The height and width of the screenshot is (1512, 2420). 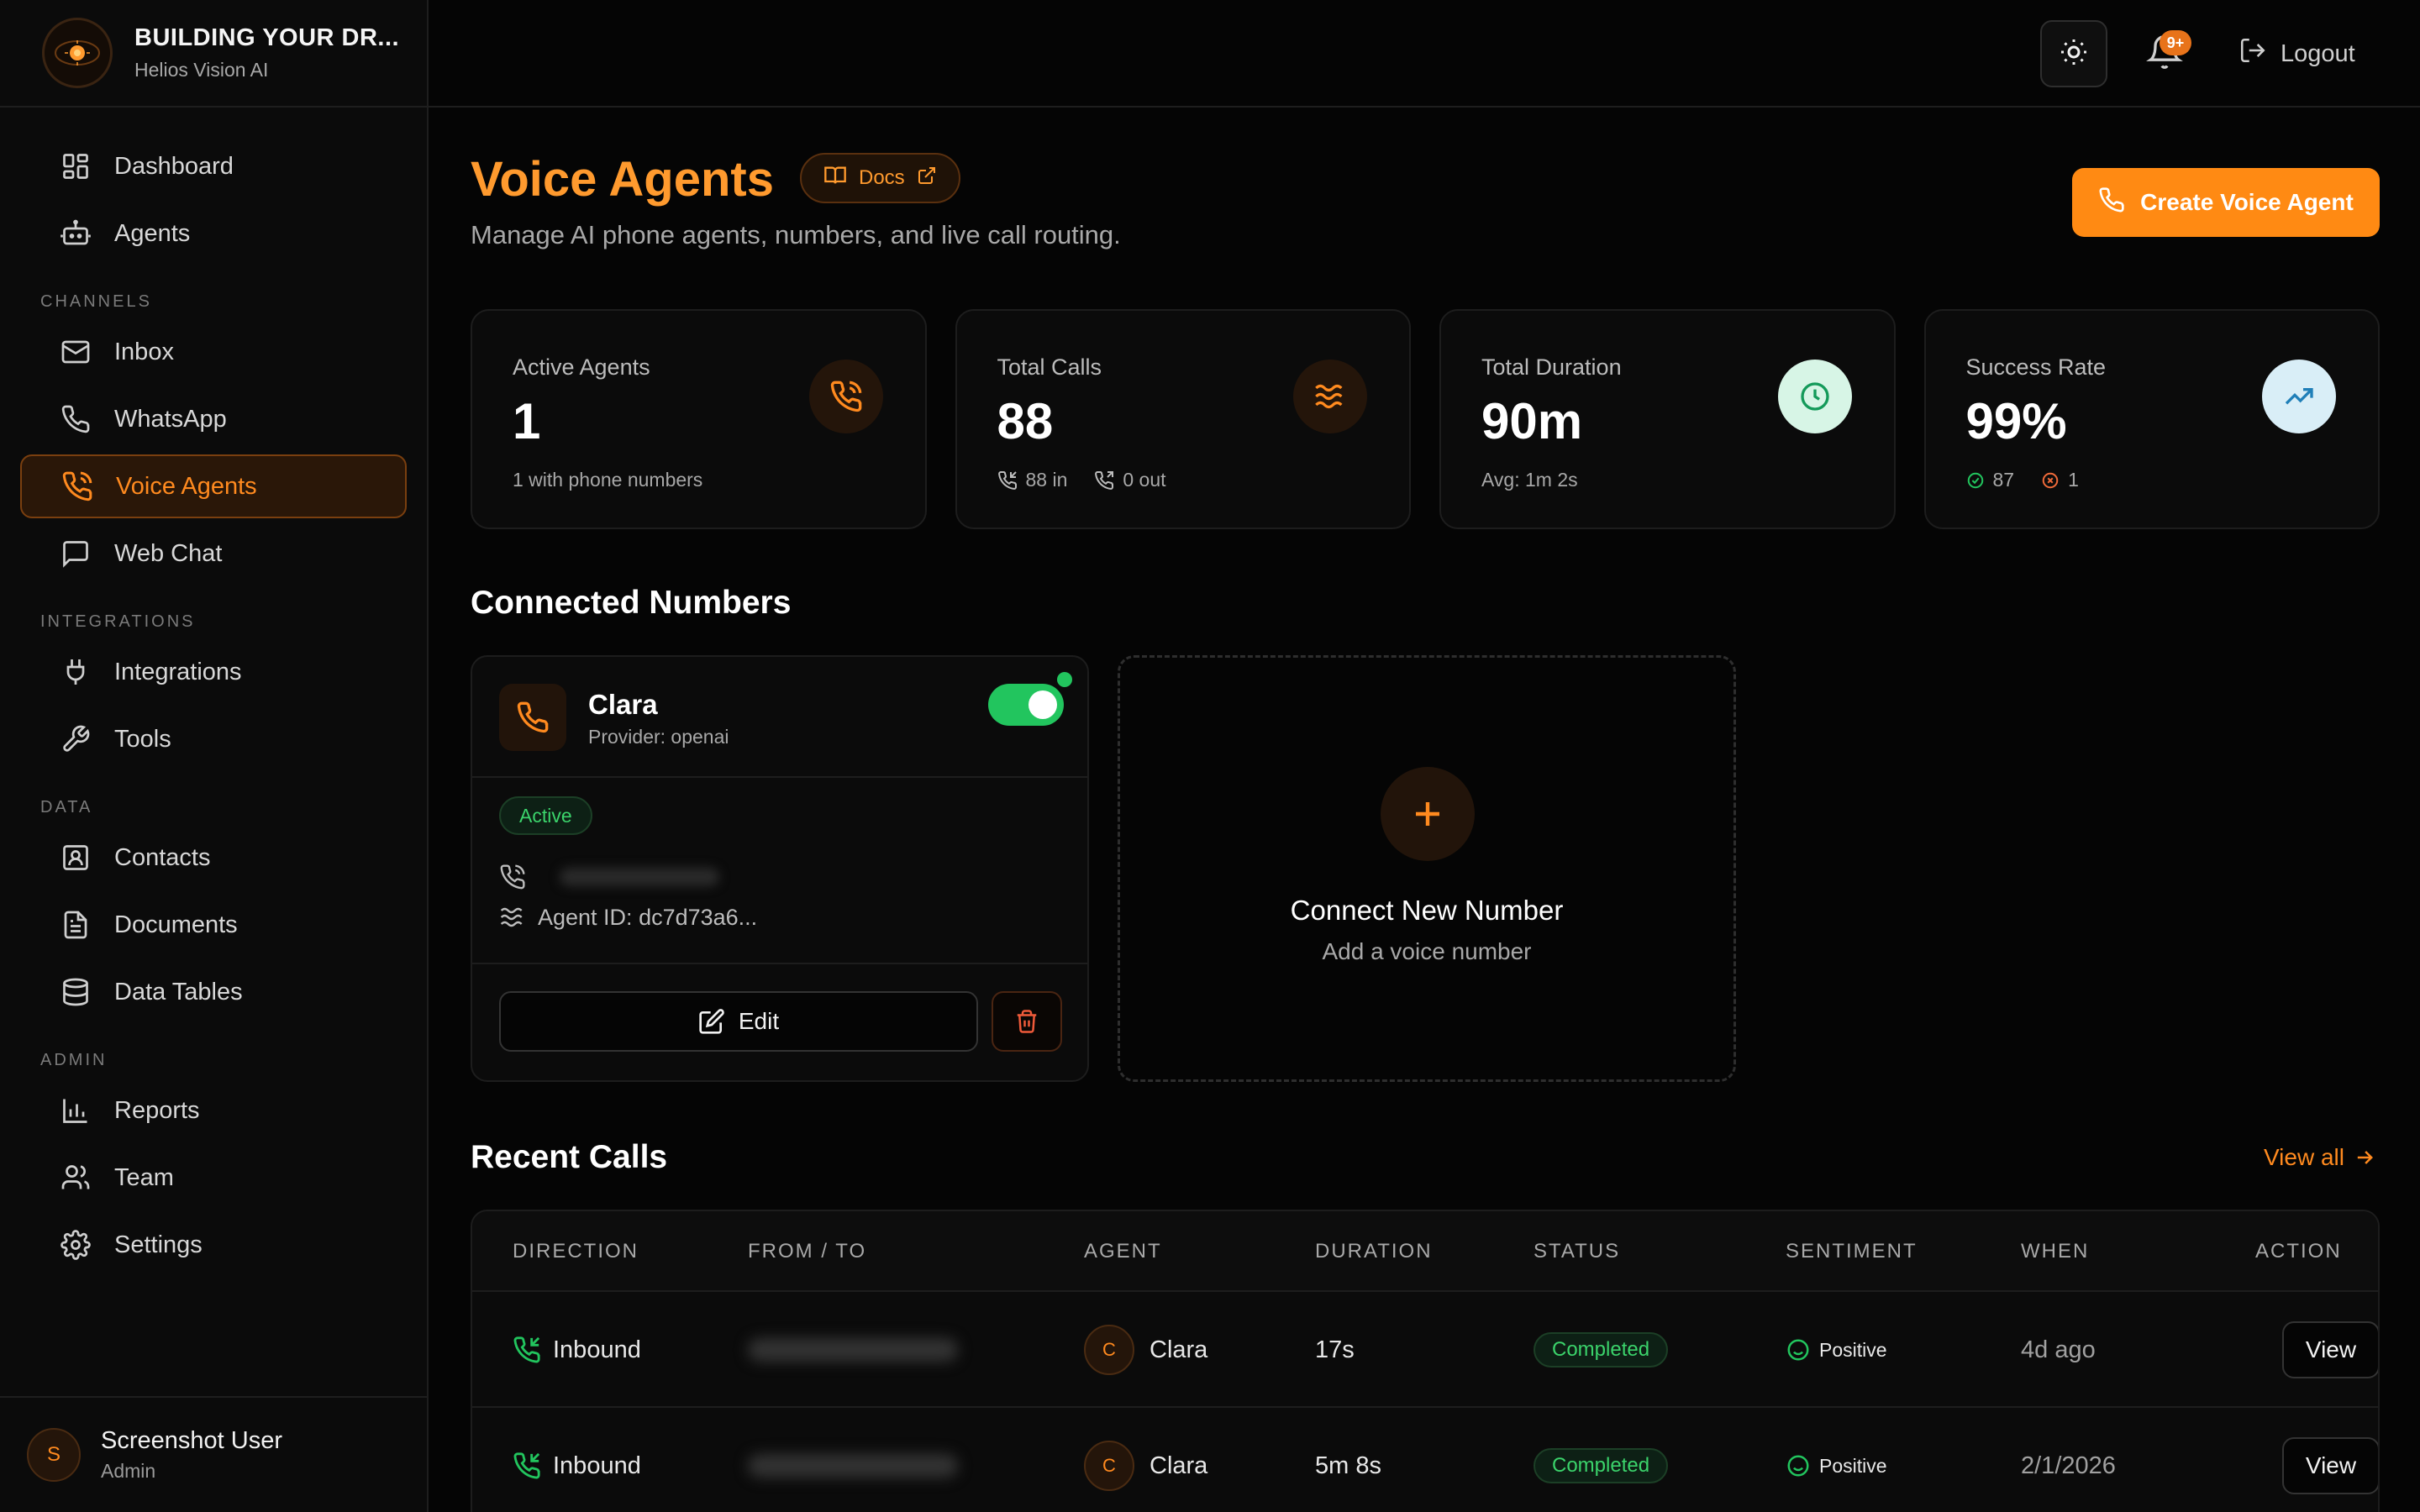 I want to click on edit-button: Edit, so click(x=738, y=1021).